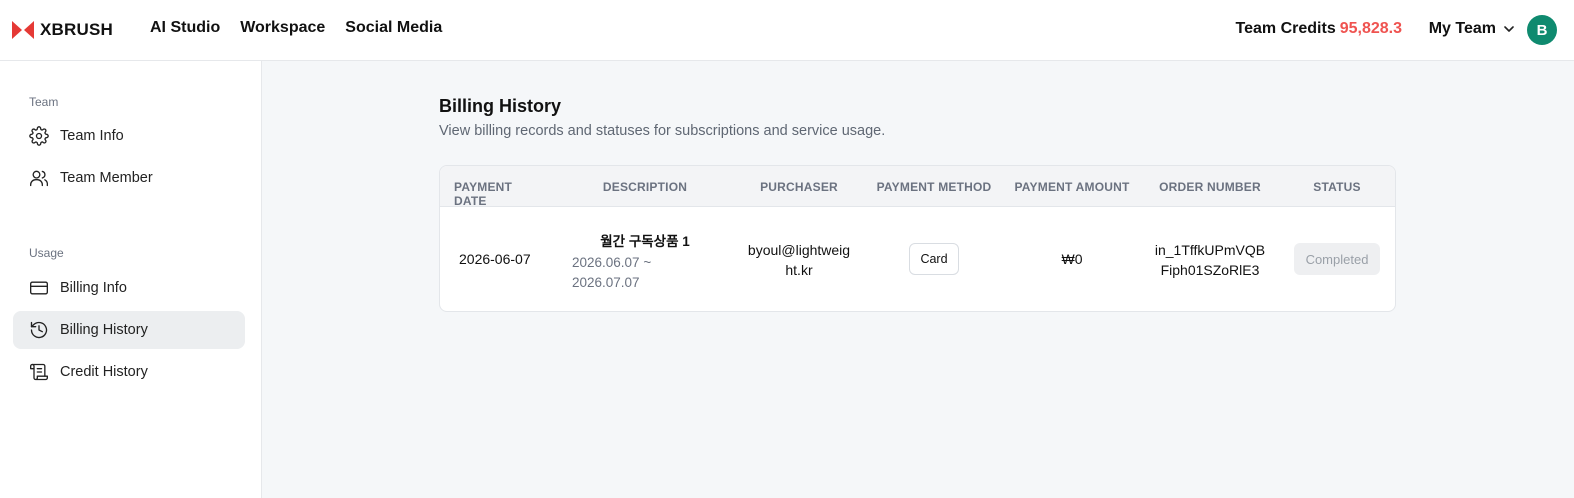 The image size is (1574, 498). Describe the element at coordinates (612, 262) in the screenshot. I see `description-period-start: 2026.06.07 ~` at that location.